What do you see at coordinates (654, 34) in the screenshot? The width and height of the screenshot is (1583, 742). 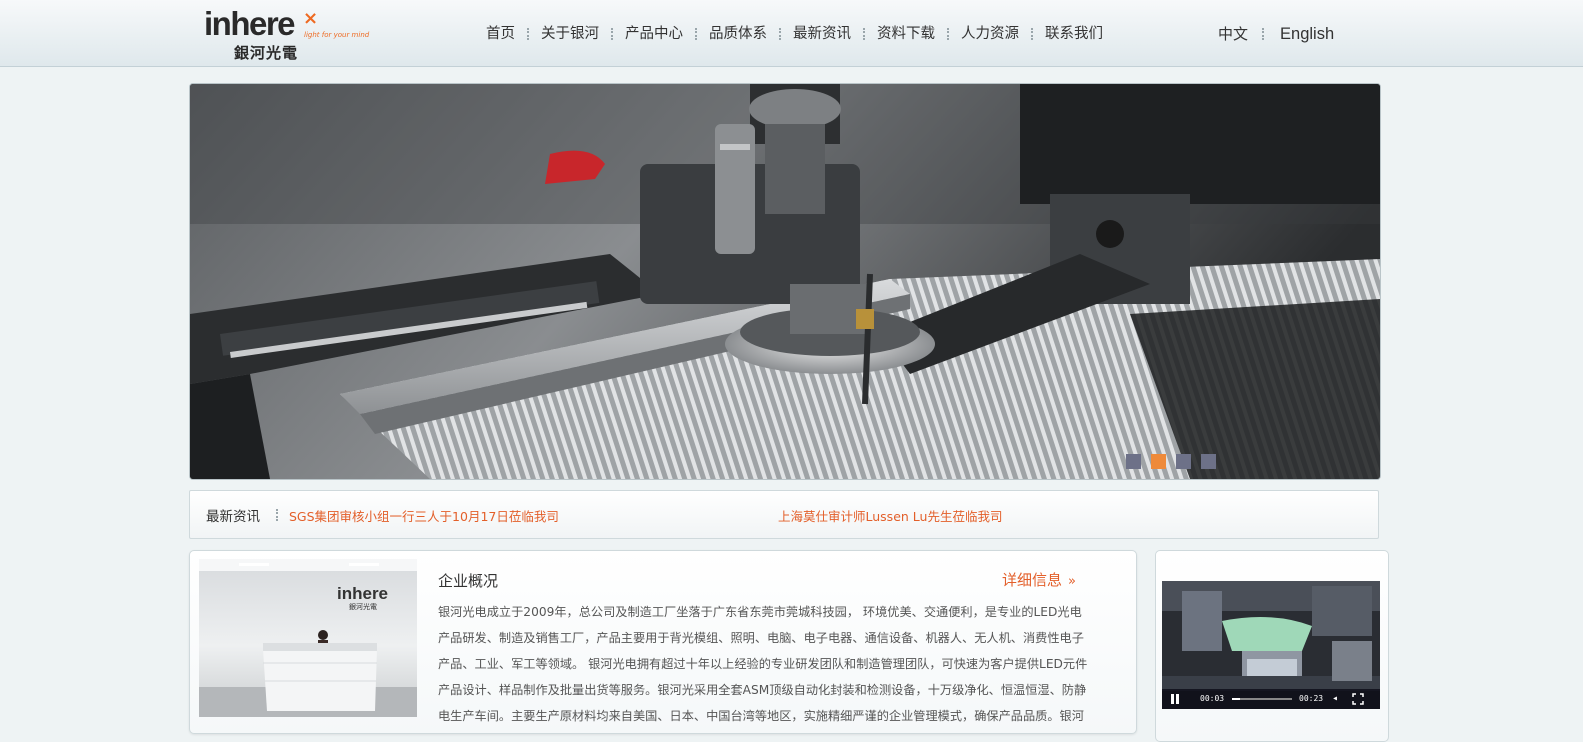 I see `nav-item-products: 产品中心` at bounding box center [654, 34].